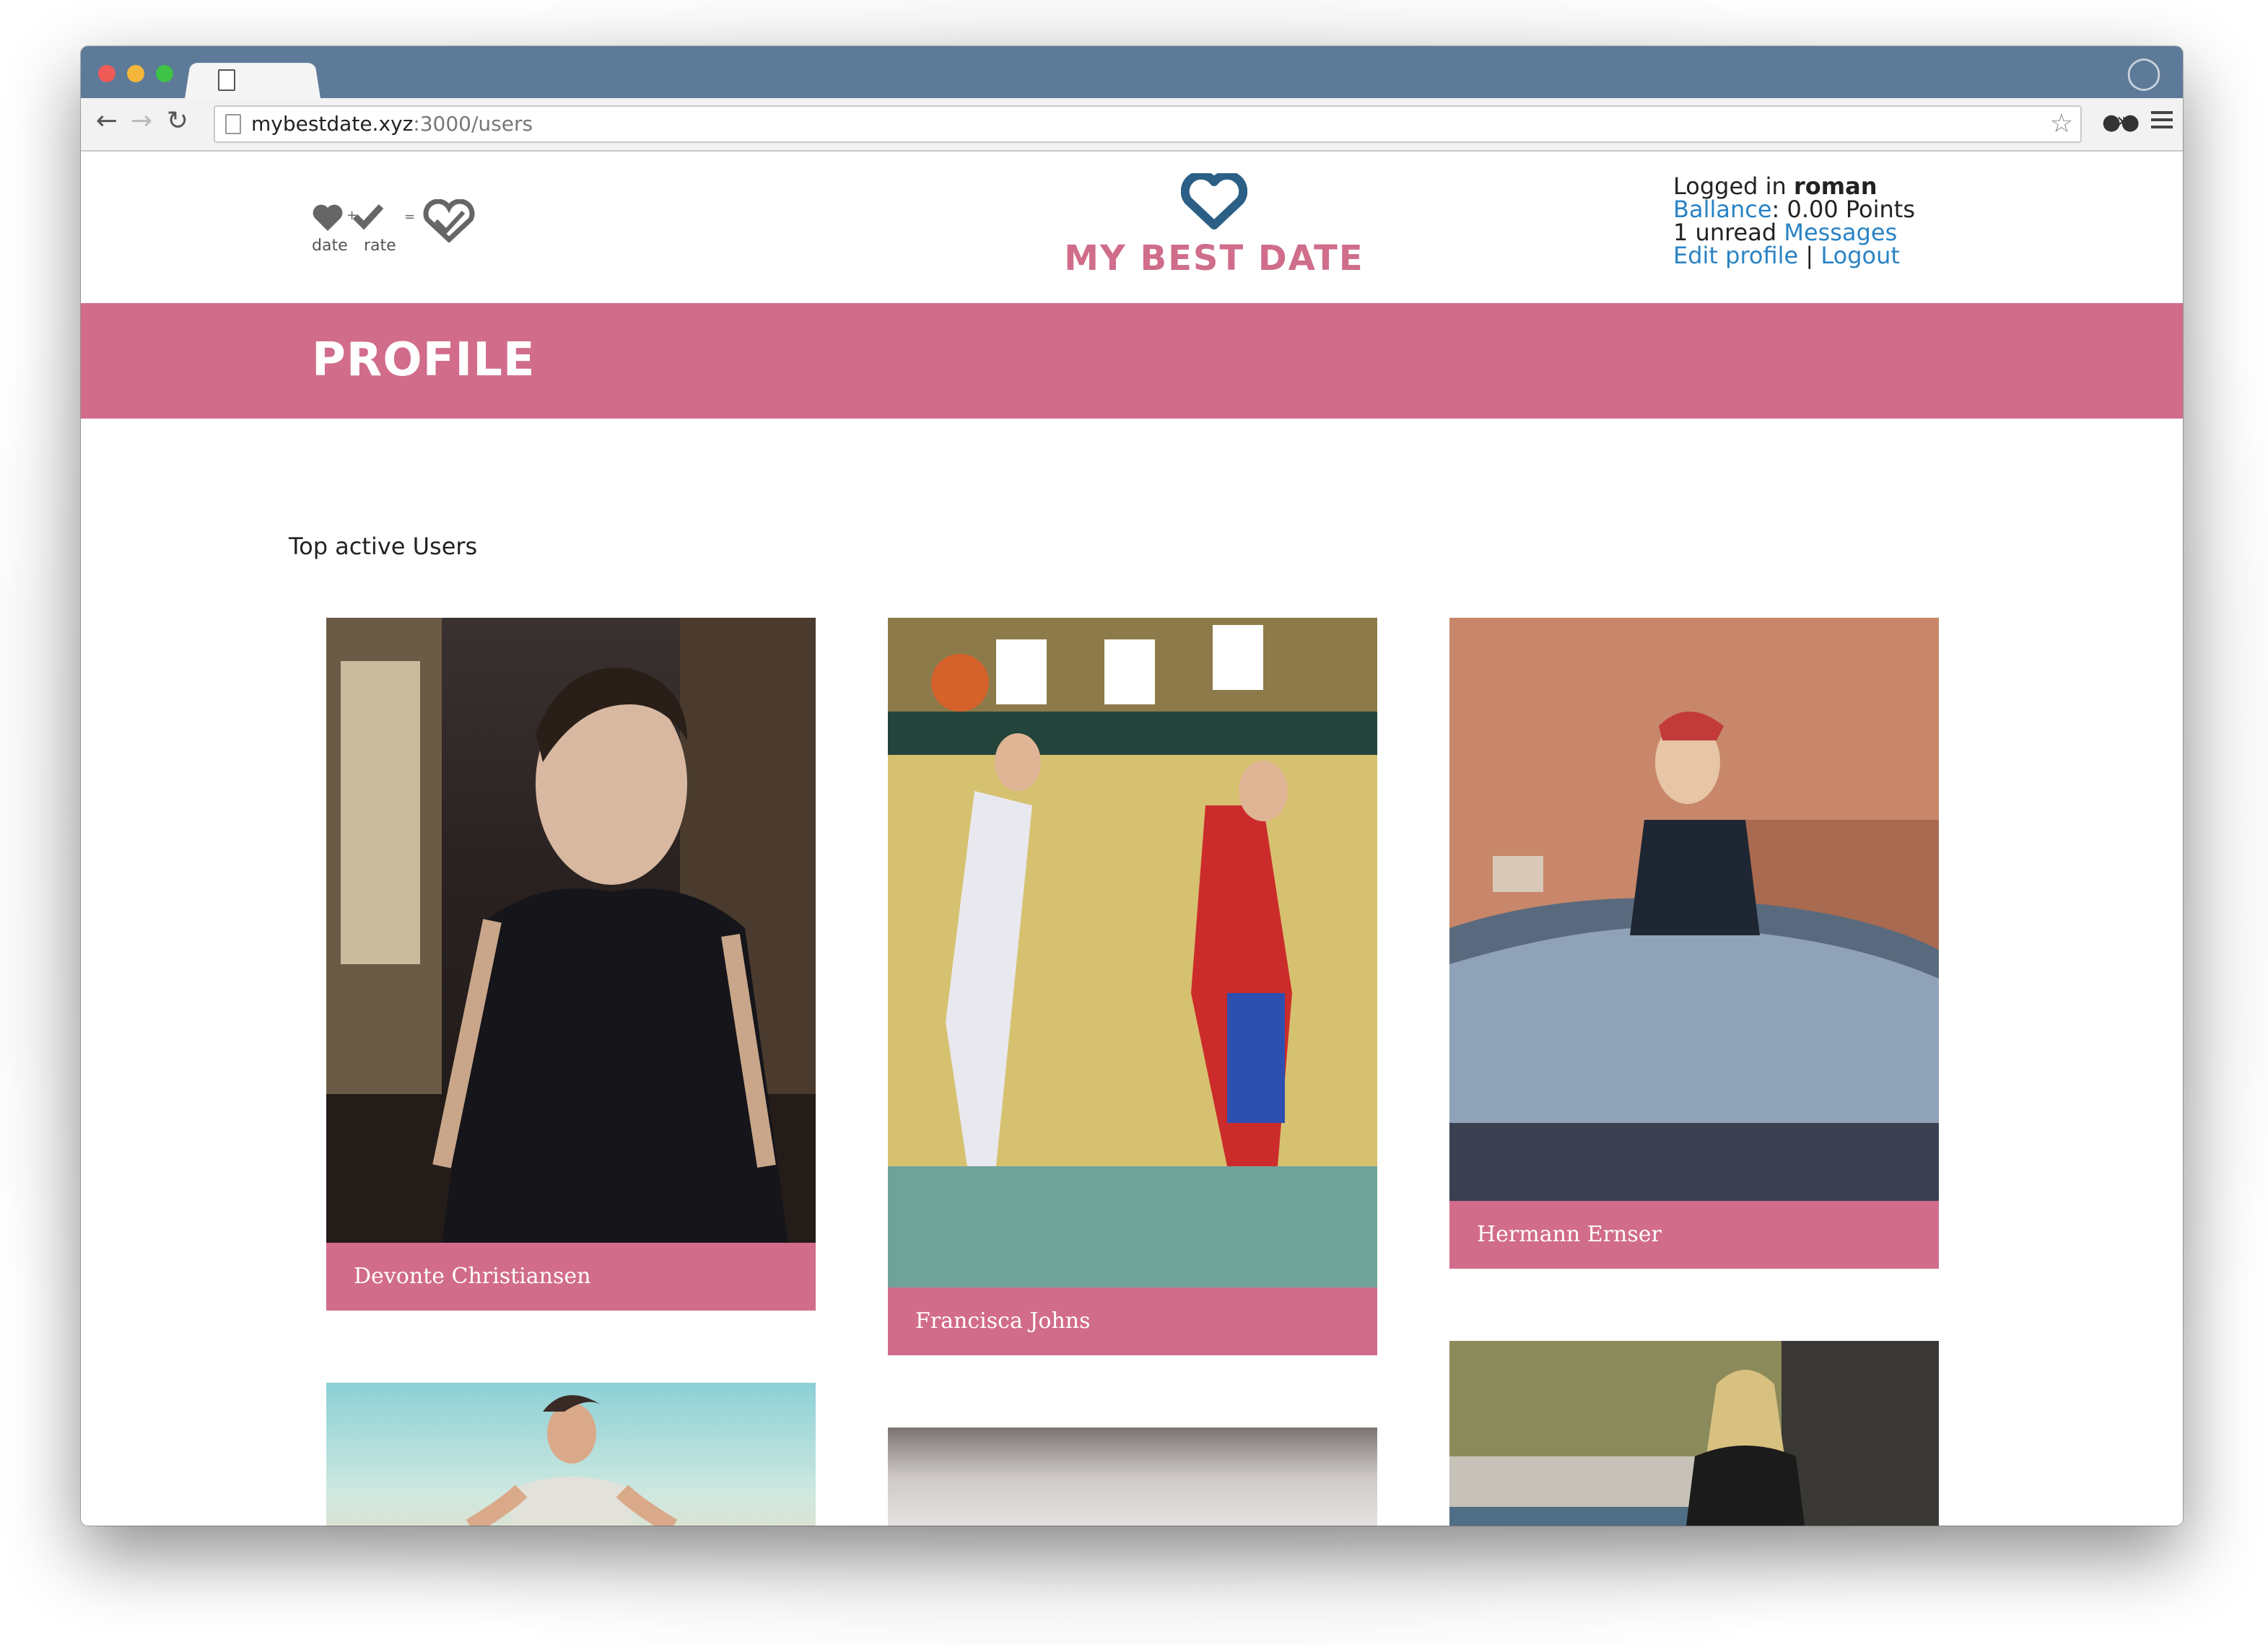  I want to click on forward-arrow-icon: →, so click(141, 121).